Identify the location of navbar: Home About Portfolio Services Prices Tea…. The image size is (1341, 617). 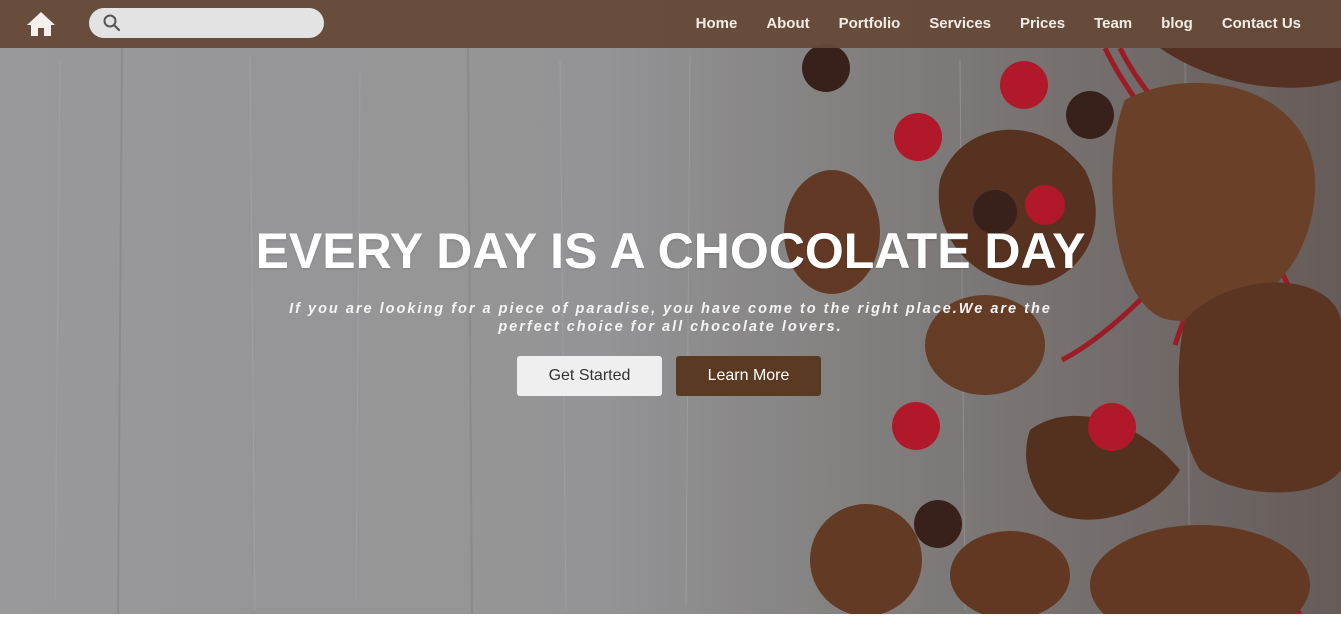
(670, 24).